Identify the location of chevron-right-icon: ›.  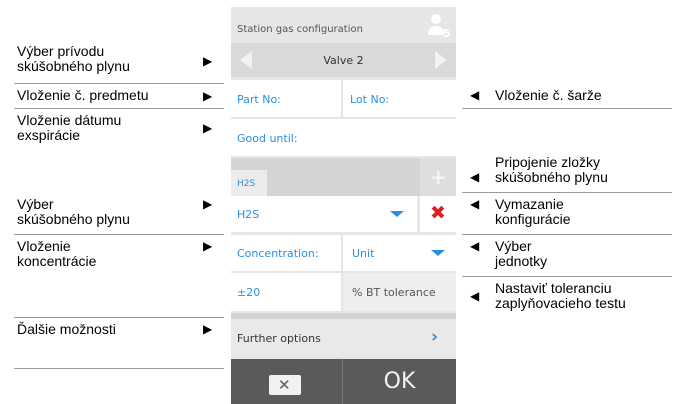
(435, 337).